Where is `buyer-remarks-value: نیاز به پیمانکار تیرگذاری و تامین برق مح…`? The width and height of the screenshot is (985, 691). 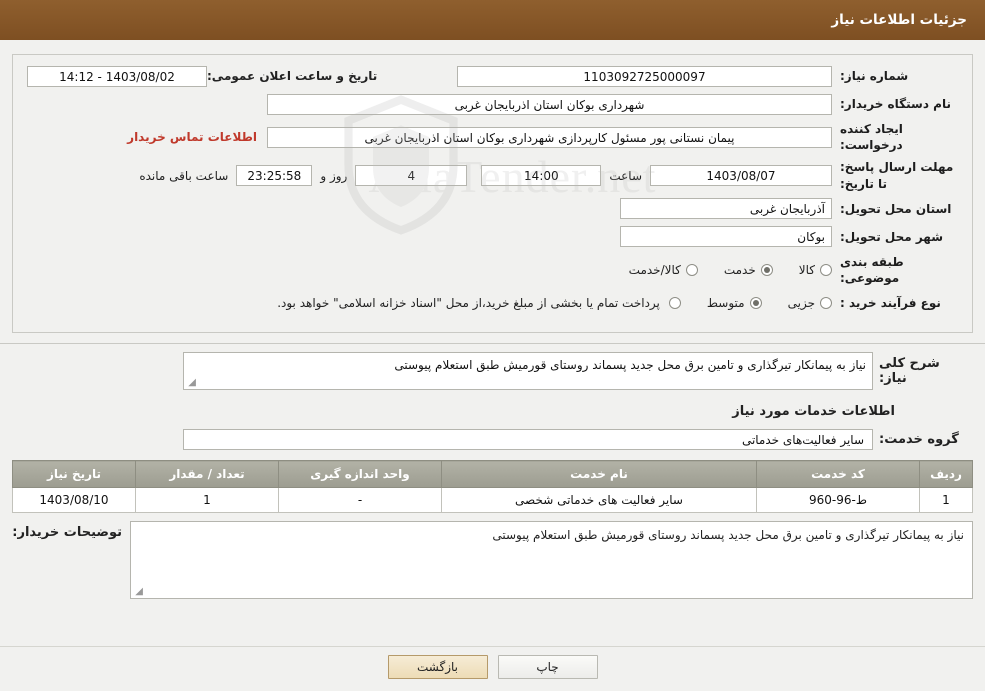 buyer-remarks-value: نیاز به پیمانکار تیرگذاری و تامین برق مح… is located at coordinates (728, 535).